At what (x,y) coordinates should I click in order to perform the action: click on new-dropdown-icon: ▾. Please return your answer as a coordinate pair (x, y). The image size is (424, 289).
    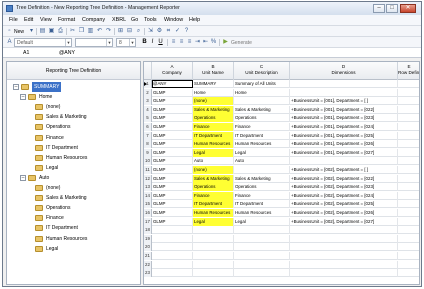
    Looking at the image, I should click on (31, 31).